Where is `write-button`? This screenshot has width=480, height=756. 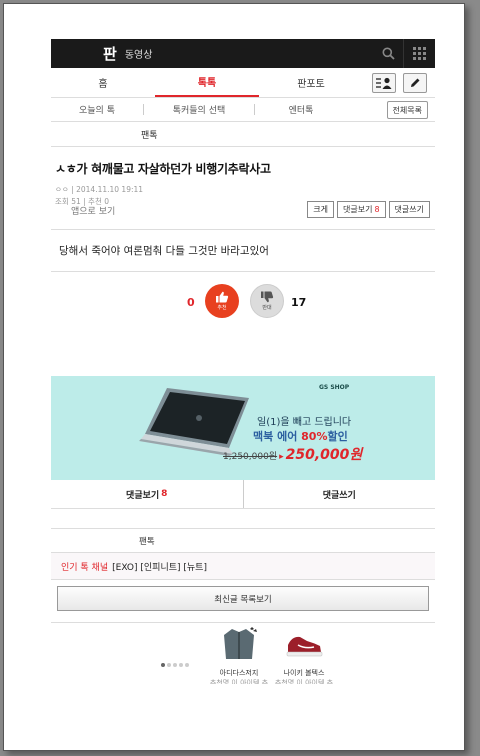 write-button is located at coordinates (415, 83).